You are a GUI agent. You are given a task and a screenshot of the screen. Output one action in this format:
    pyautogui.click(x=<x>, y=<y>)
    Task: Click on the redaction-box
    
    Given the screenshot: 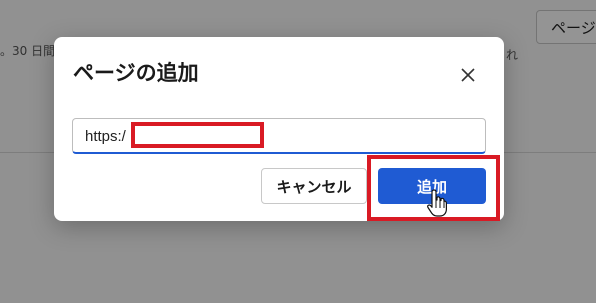 What is the action you would take?
    pyautogui.click(x=197, y=135)
    